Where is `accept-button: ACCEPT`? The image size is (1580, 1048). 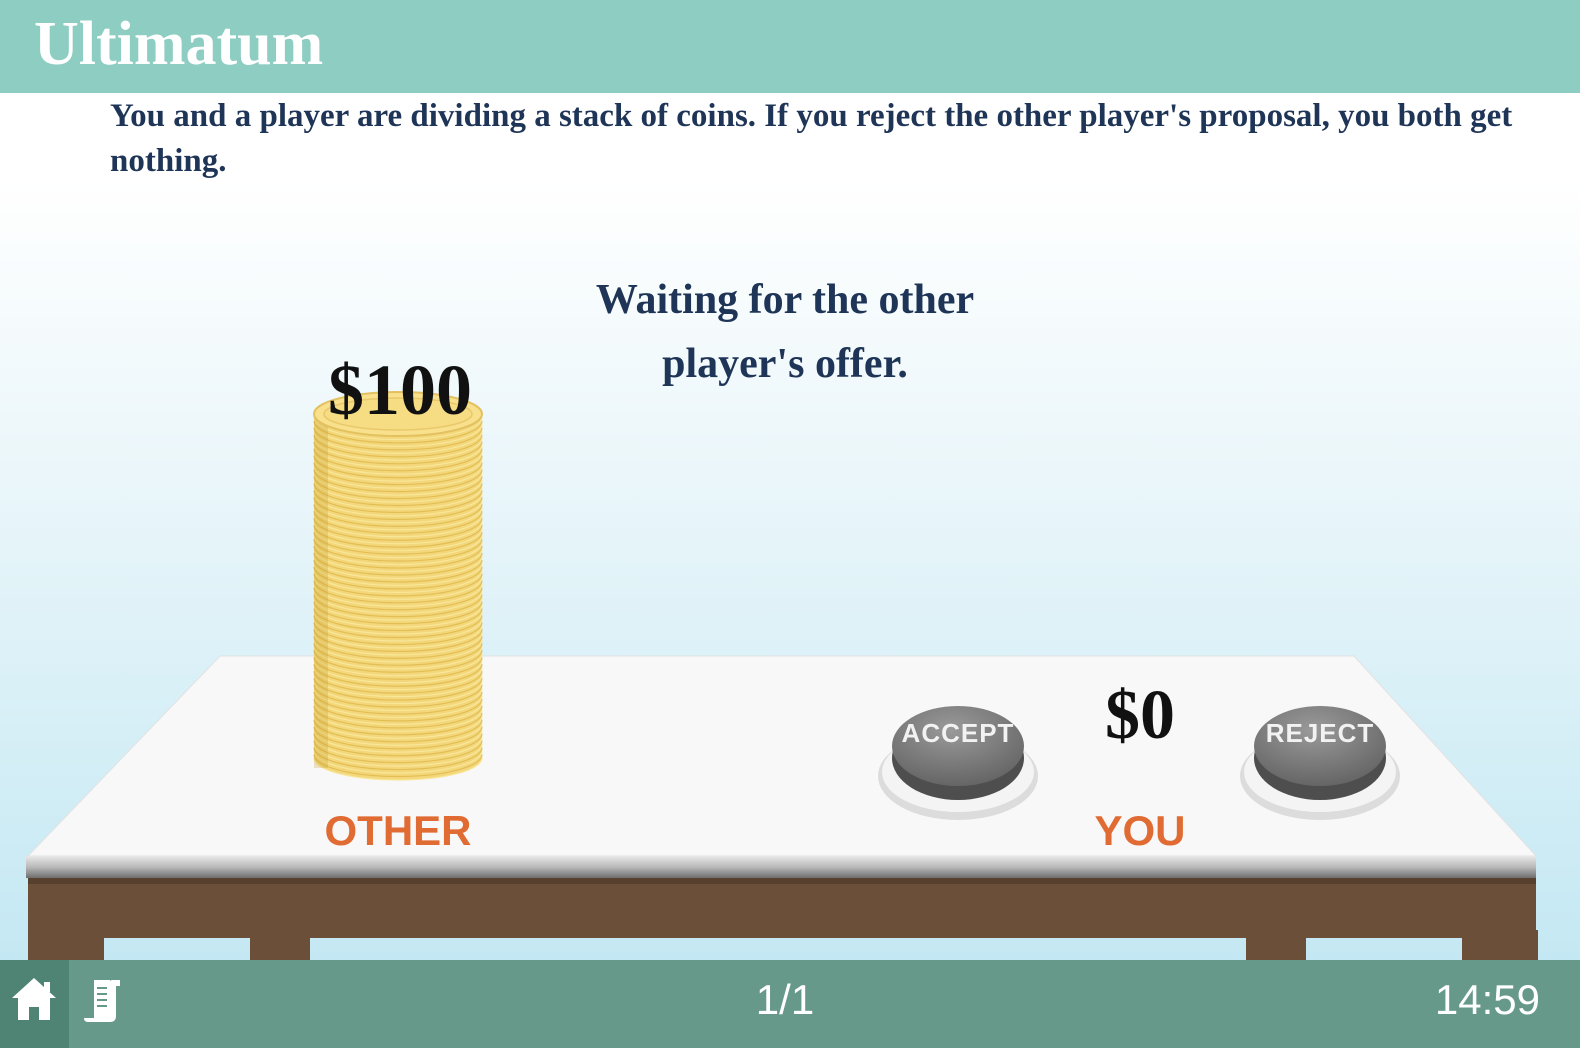
accept-button: ACCEPT is located at coordinates (960, 759).